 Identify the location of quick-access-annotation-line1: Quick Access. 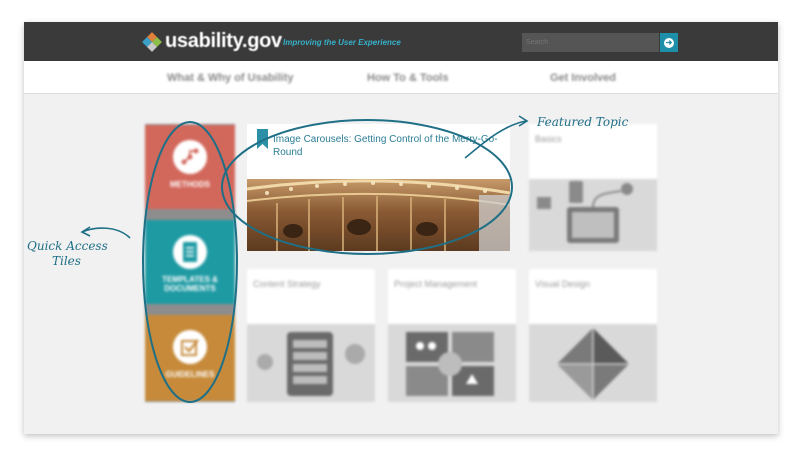
(67, 246).